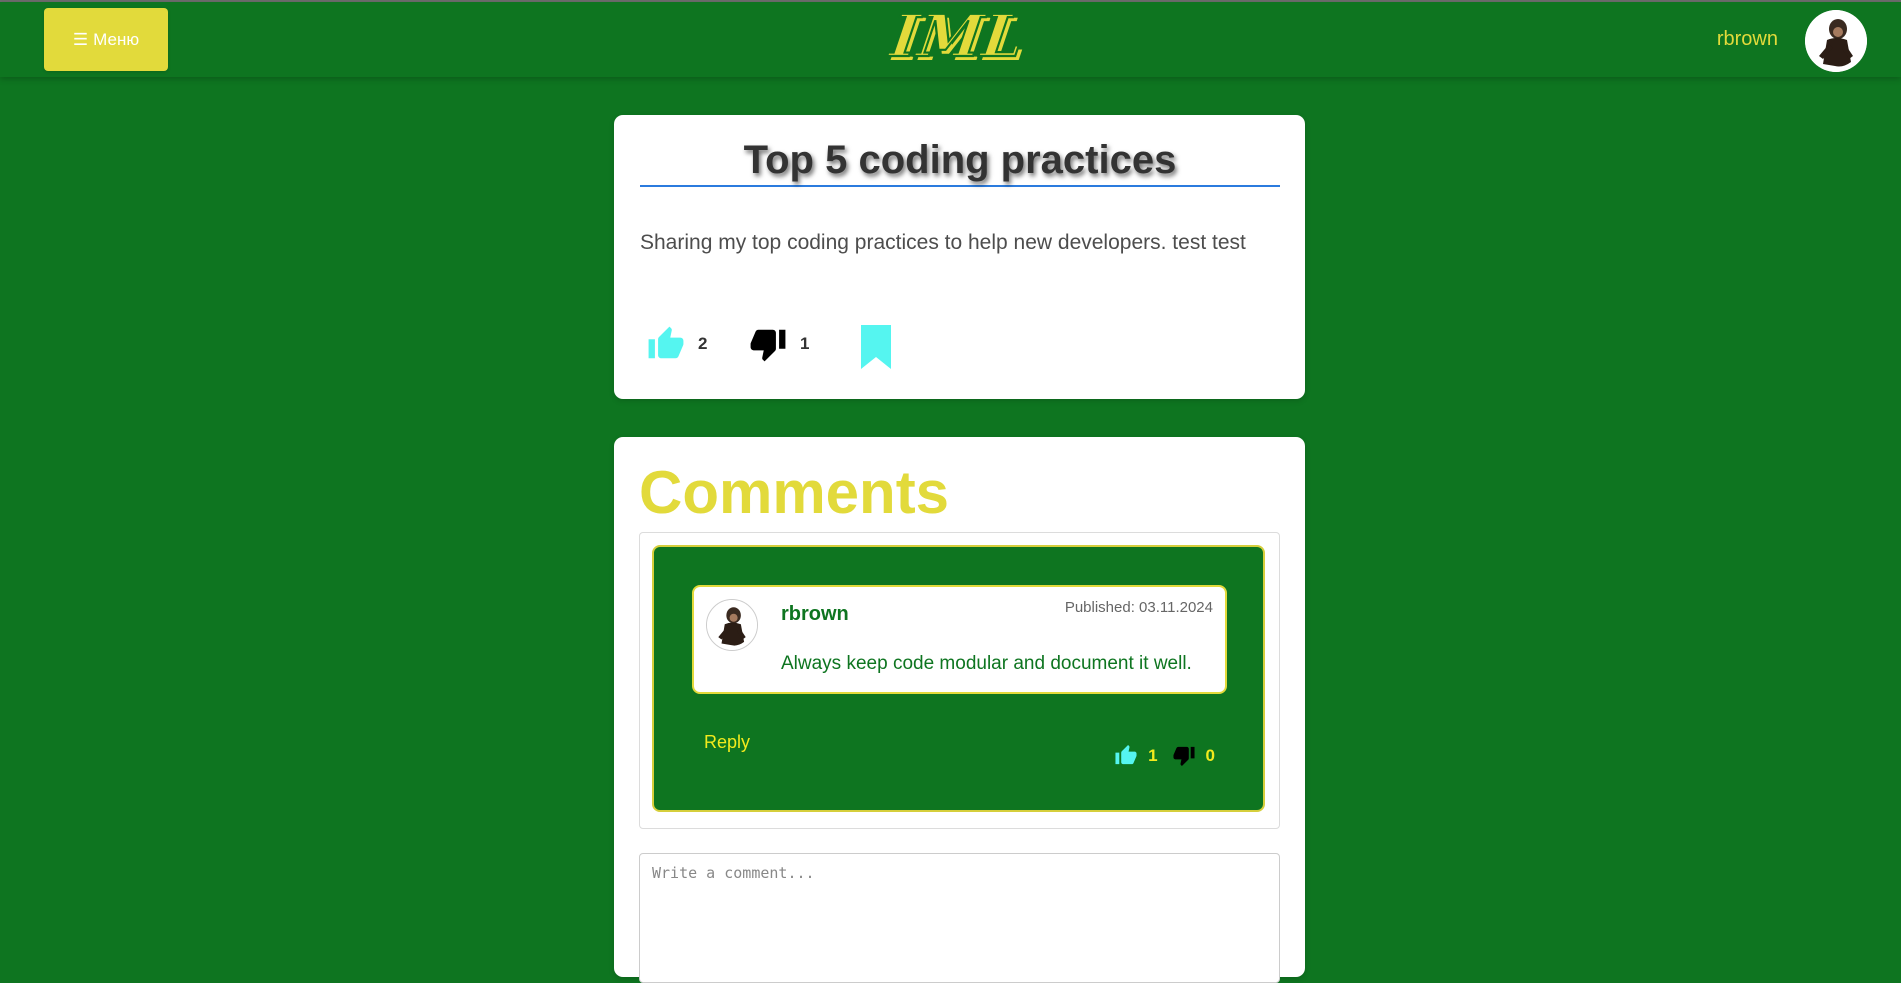 Image resolution: width=1901 pixels, height=983 pixels. I want to click on reply-link: Reply, so click(727, 742).